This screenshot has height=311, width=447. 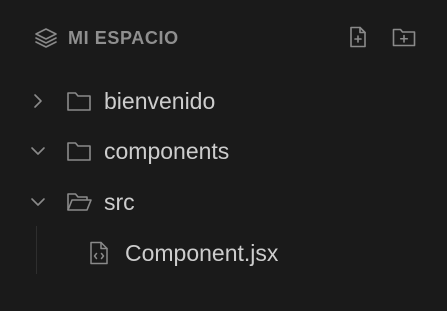 I want to click on tree-item-label: Component.jsx, so click(x=202, y=253).